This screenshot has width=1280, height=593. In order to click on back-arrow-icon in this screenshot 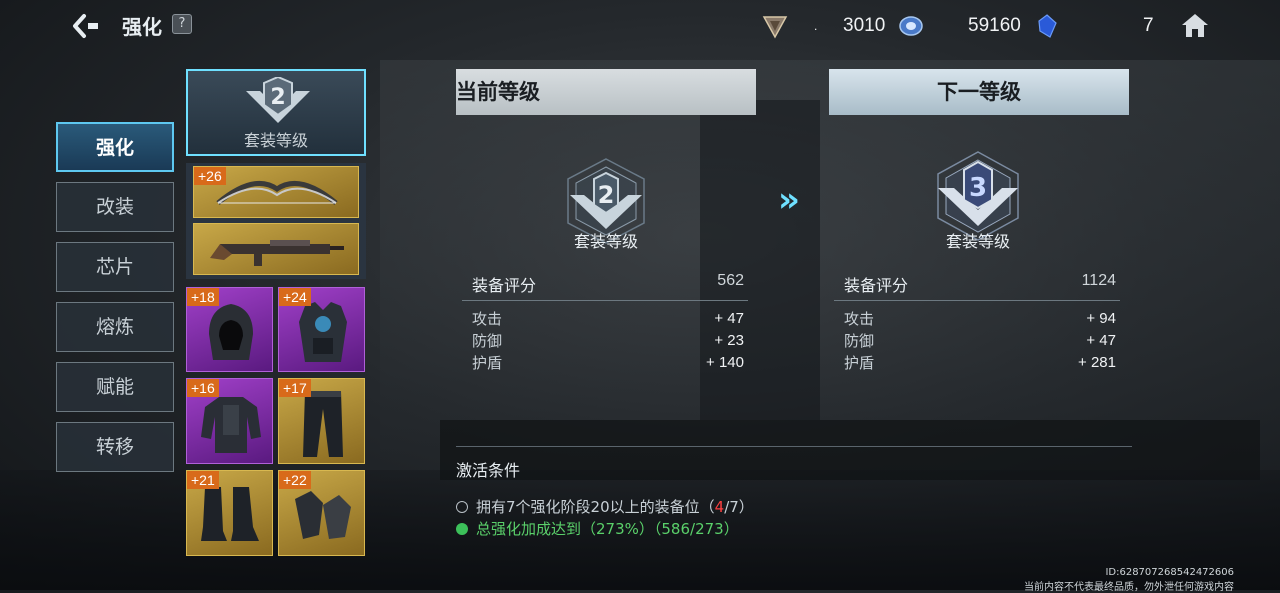, I will do `click(85, 26)`.